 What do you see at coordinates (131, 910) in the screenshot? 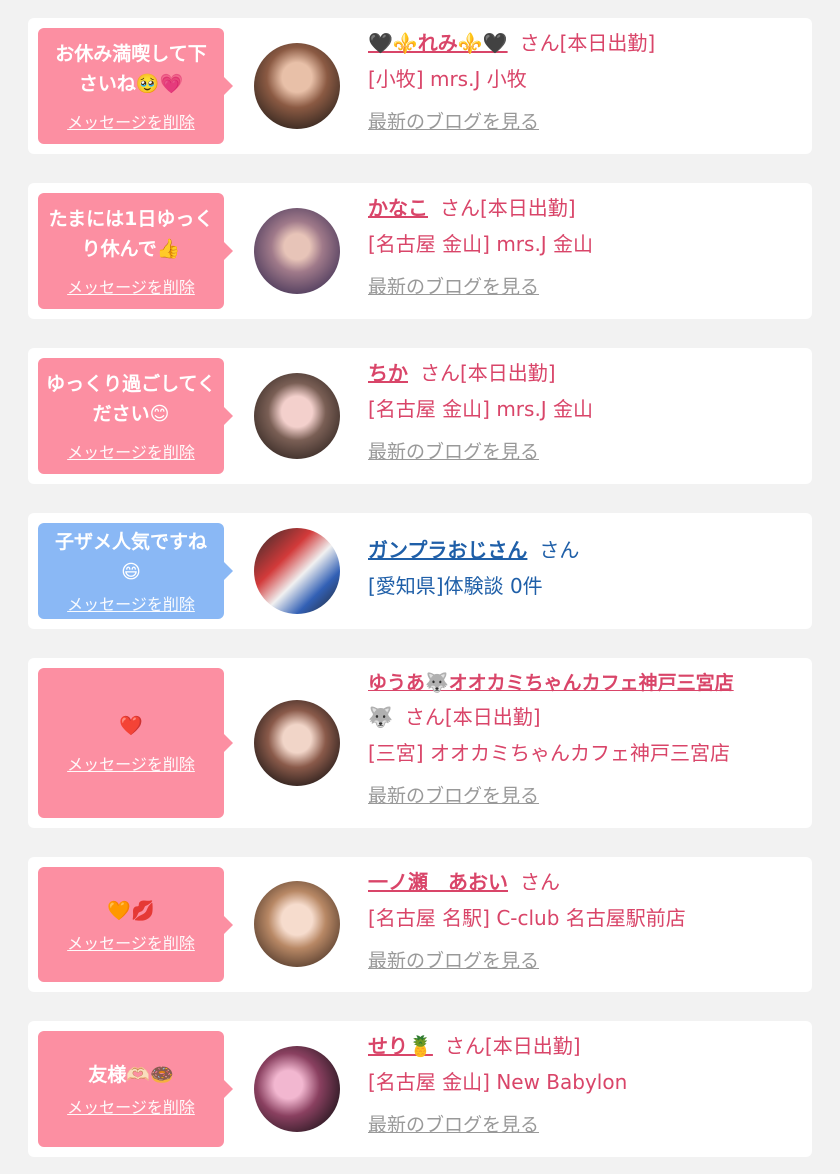
I see `message-text: 🧡💋` at bounding box center [131, 910].